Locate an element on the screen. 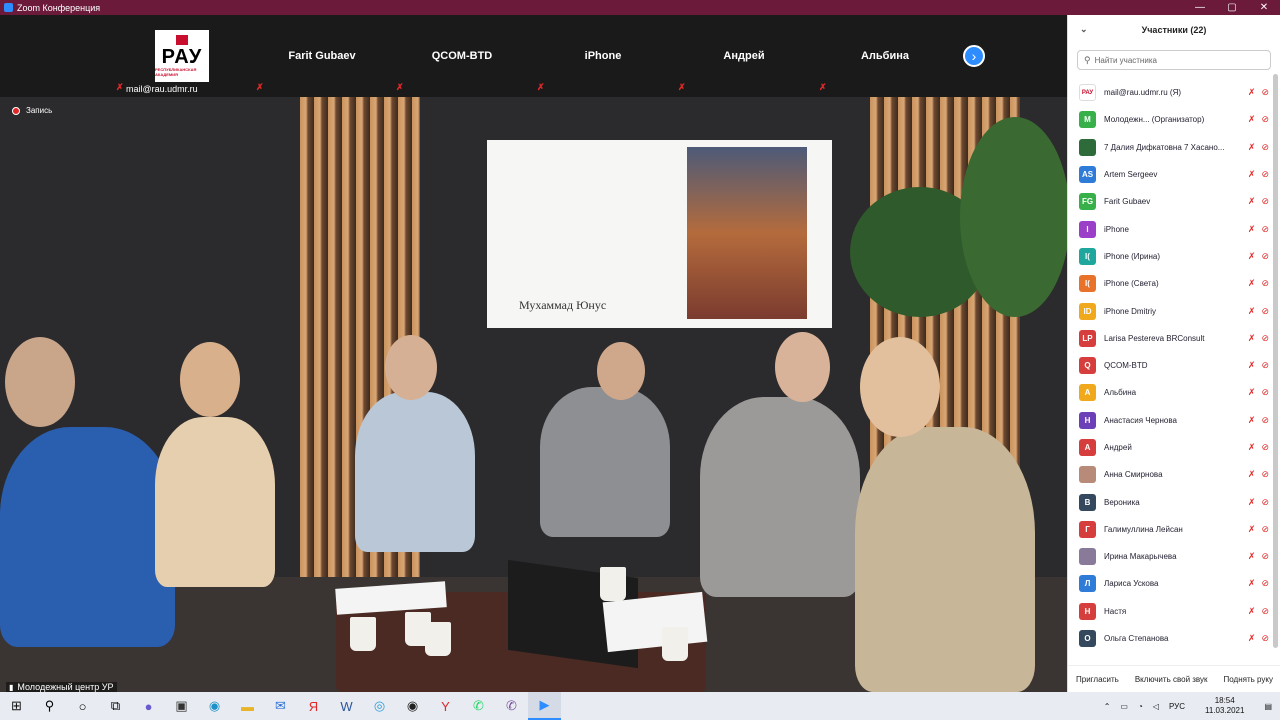 Image resolution: width=1280 pixels, height=720 pixels. participant-name: Farit Gubaev is located at coordinates (1127, 202).